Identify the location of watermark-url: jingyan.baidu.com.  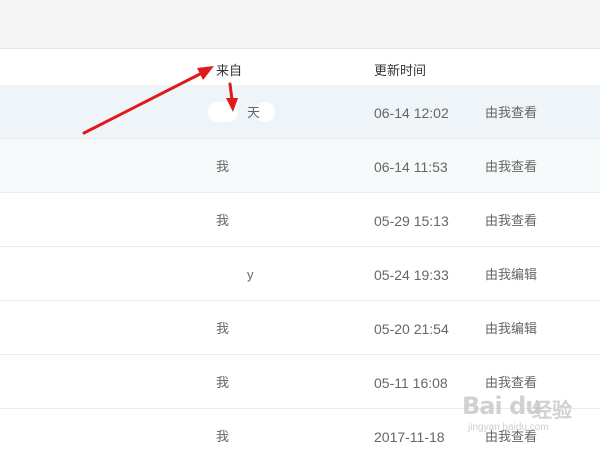
(508, 427).